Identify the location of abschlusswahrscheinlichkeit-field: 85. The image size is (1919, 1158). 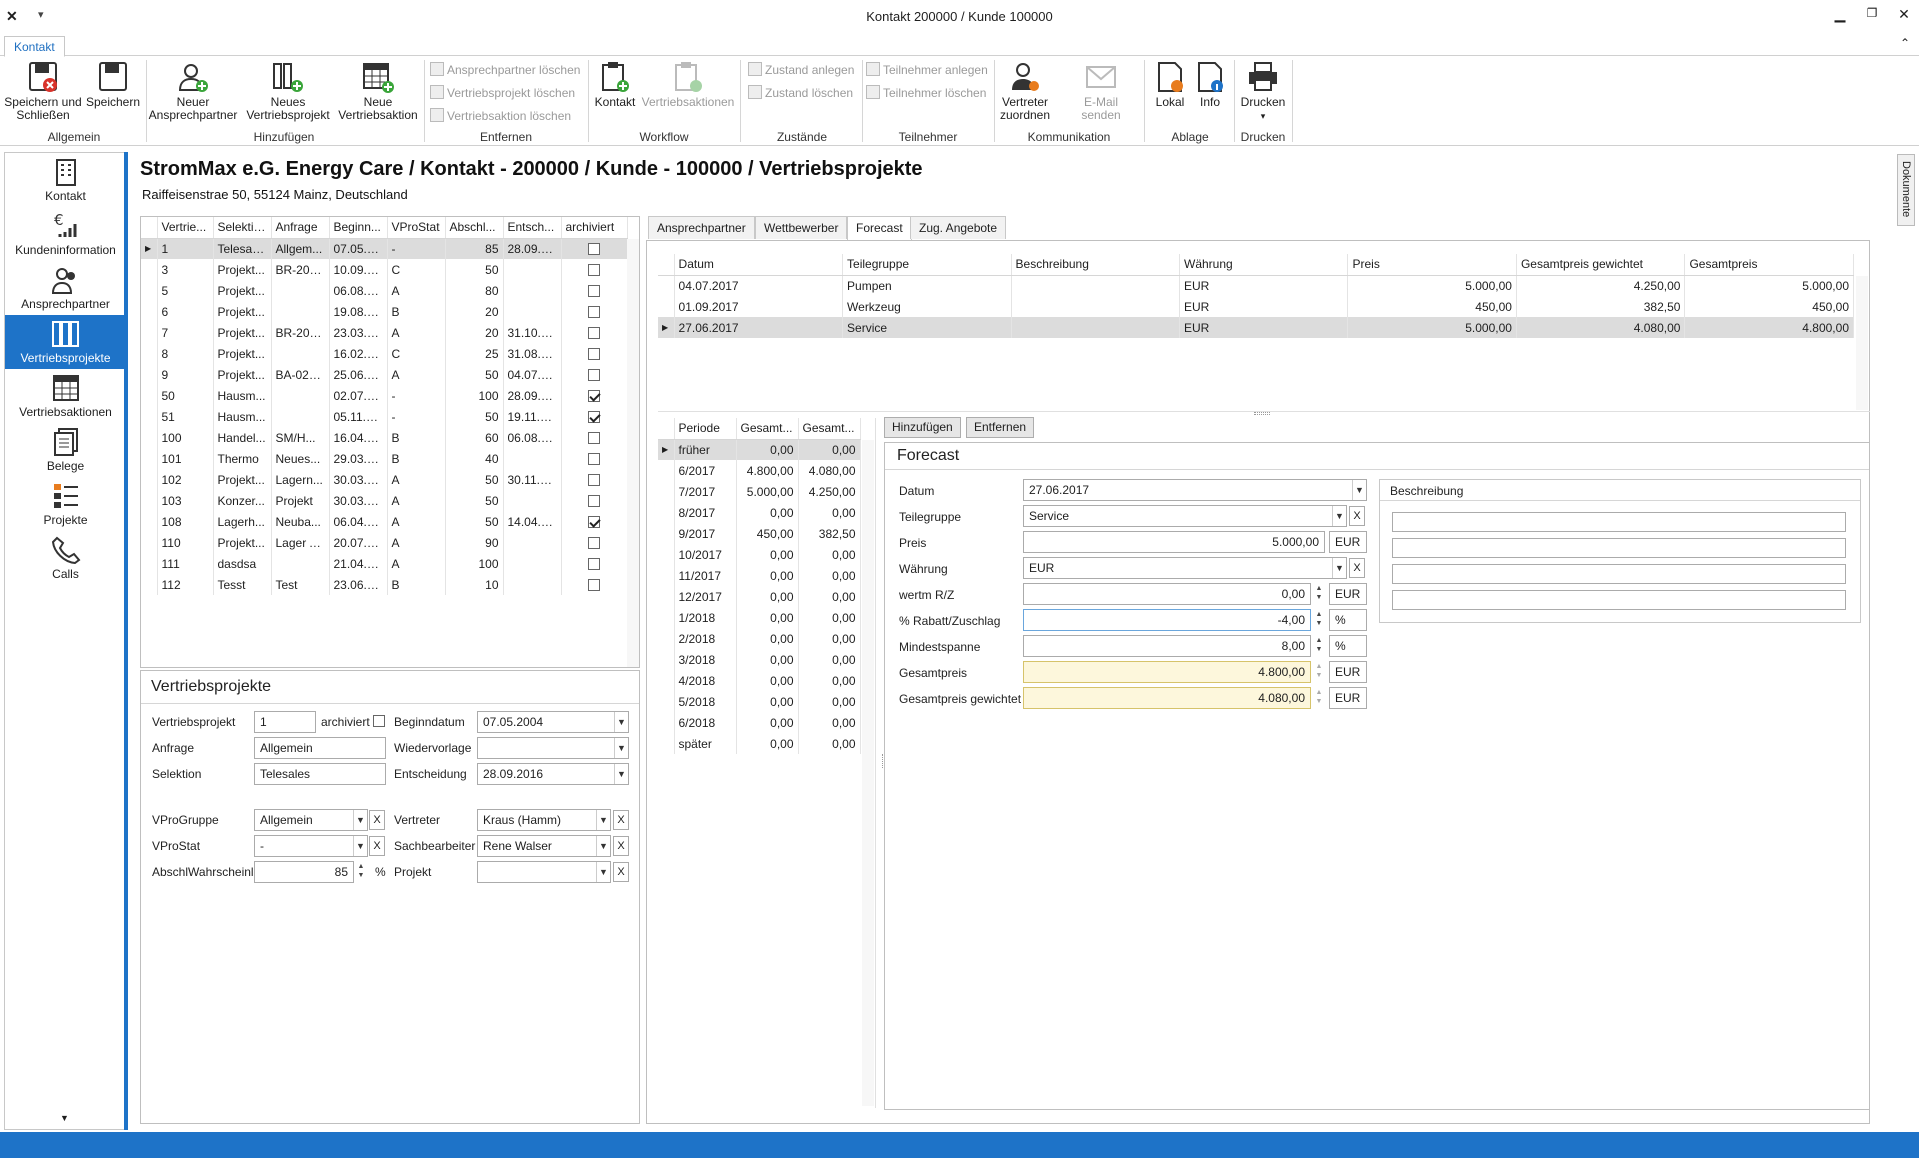
(304, 872).